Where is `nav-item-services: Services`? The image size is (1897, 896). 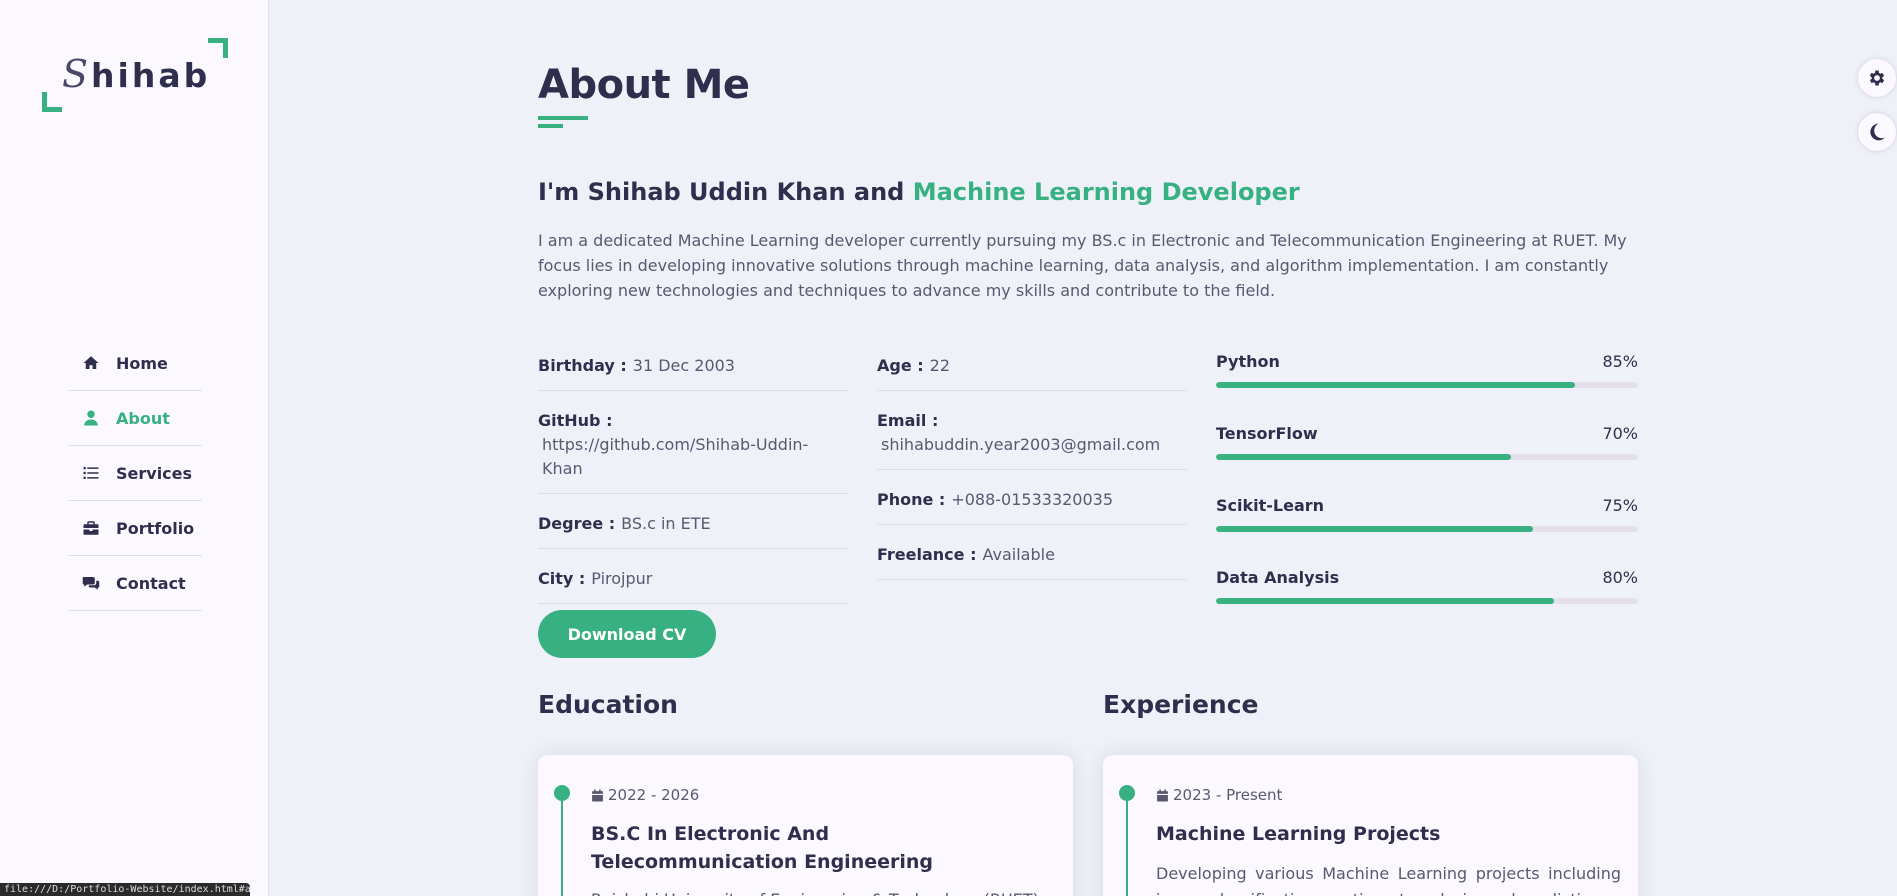
nav-item-services: Services is located at coordinates (135, 473).